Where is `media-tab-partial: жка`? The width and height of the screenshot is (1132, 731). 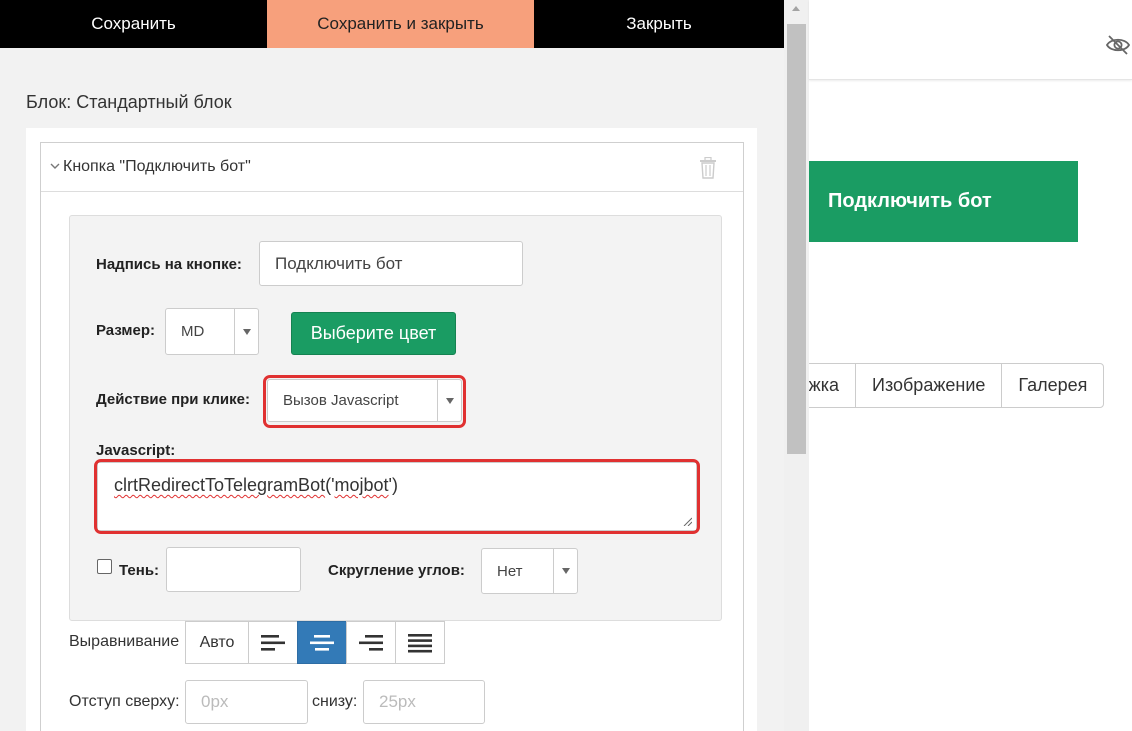 media-tab-partial: жка is located at coordinates (832, 385).